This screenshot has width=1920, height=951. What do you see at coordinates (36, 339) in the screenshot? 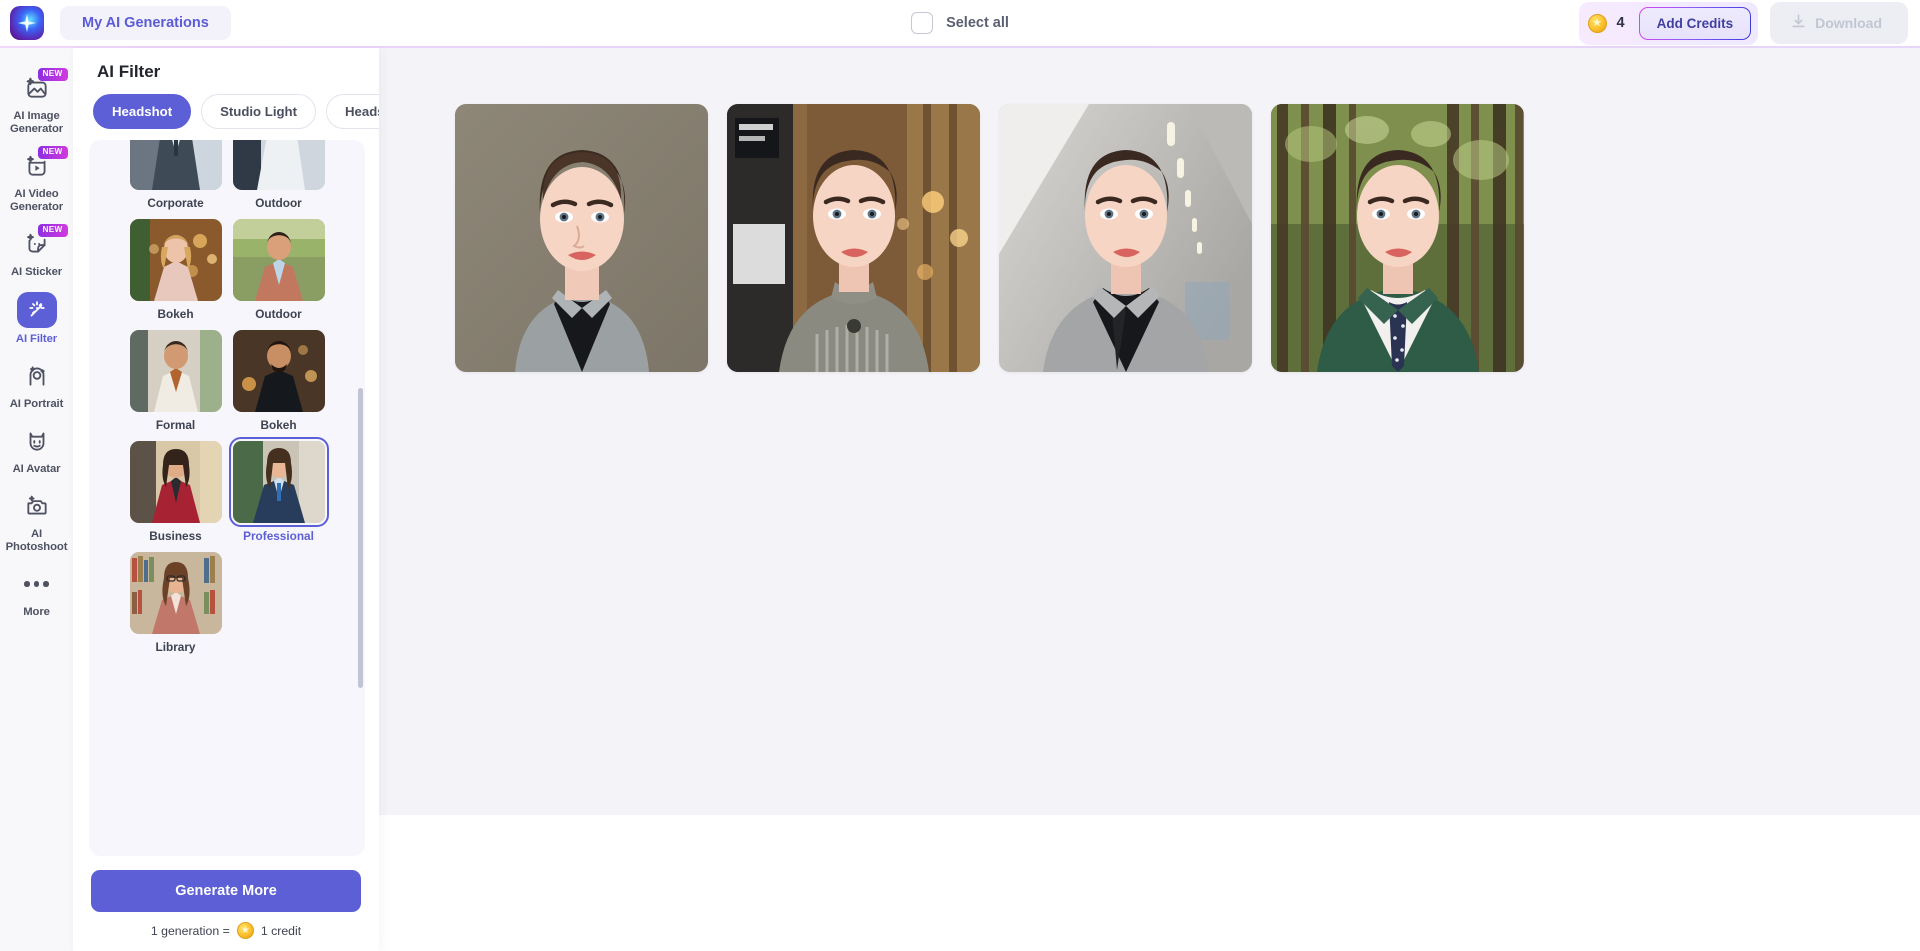
I see `sidebar-item-label: AI Filter` at bounding box center [36, 339].